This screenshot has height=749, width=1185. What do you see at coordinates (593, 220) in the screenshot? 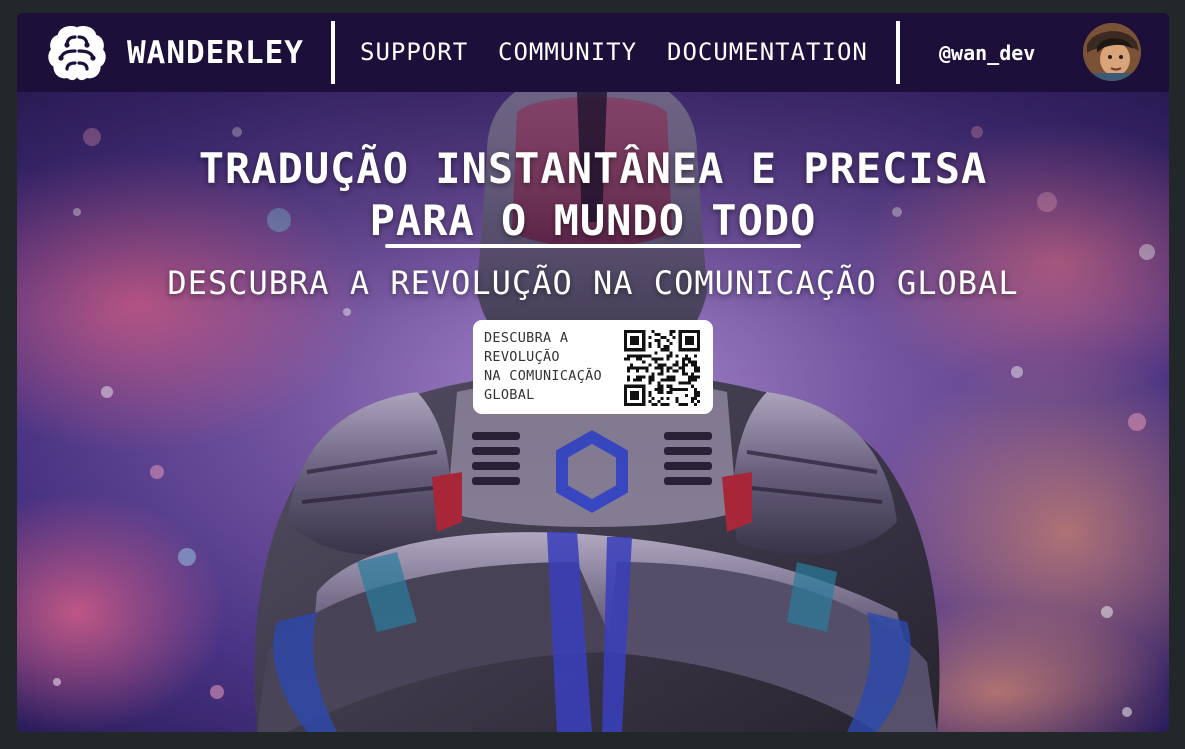
I see `hero-headline-line-2: PARA O MUNDO TODO` at bounding box center [593, 220].